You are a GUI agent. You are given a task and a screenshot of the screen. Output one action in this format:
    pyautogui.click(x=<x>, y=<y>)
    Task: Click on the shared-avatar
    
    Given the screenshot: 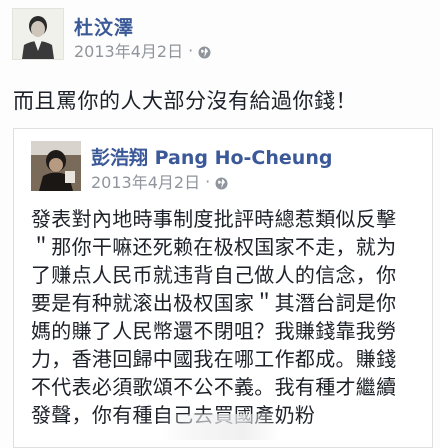 What is the action you would take?
    pyautogui.click(x=56, y=166)
    